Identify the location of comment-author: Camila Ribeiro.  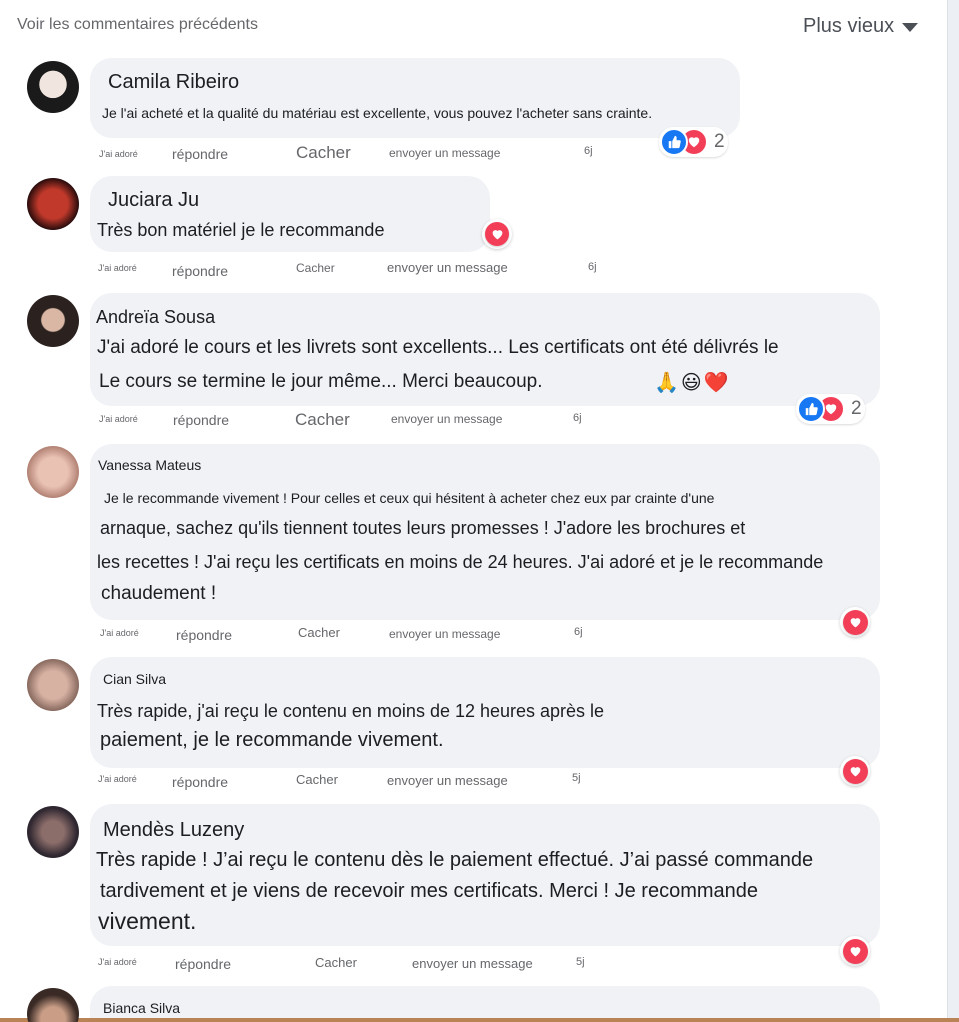
(173, 82).